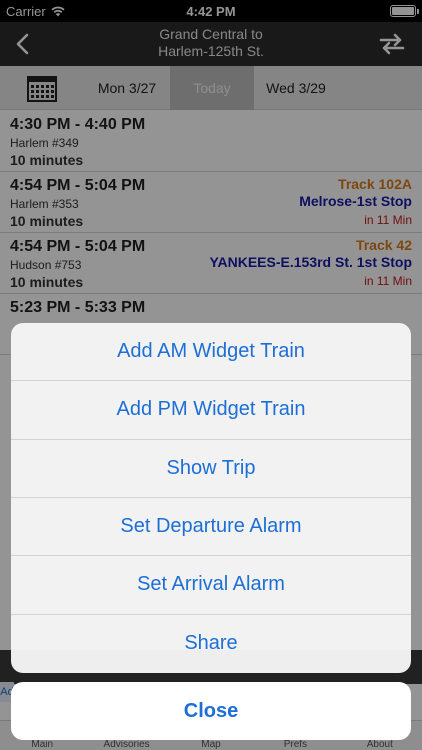 The width and height of the screenshot is (422, 750). I want to click on set-departure-alarm-button: Set Departure Alarm, so click(211, 527).